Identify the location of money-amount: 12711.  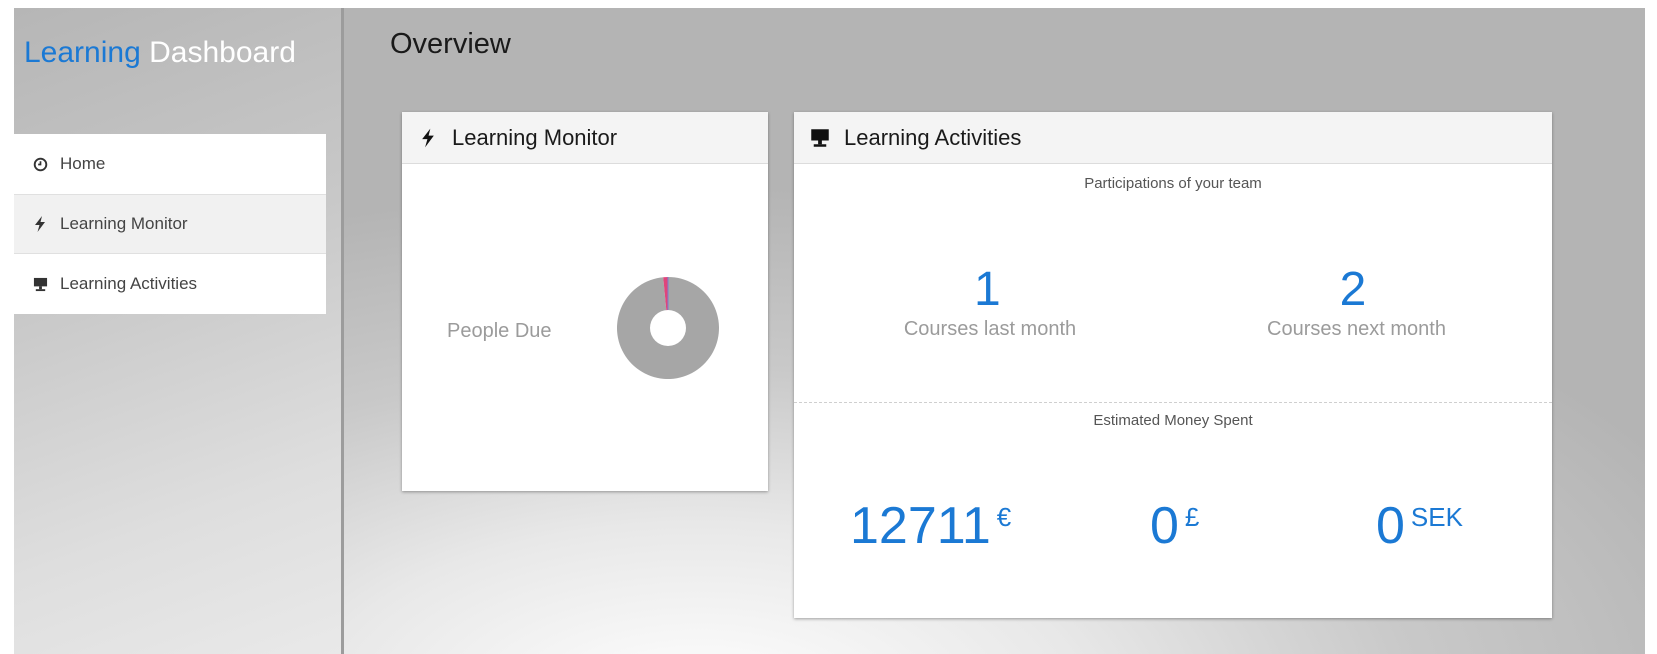
(920, 526).